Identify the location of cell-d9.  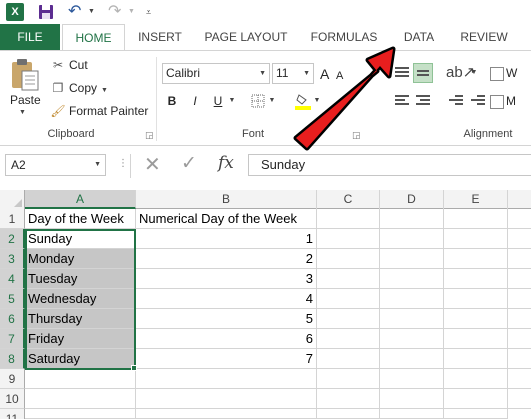
(412, 379).